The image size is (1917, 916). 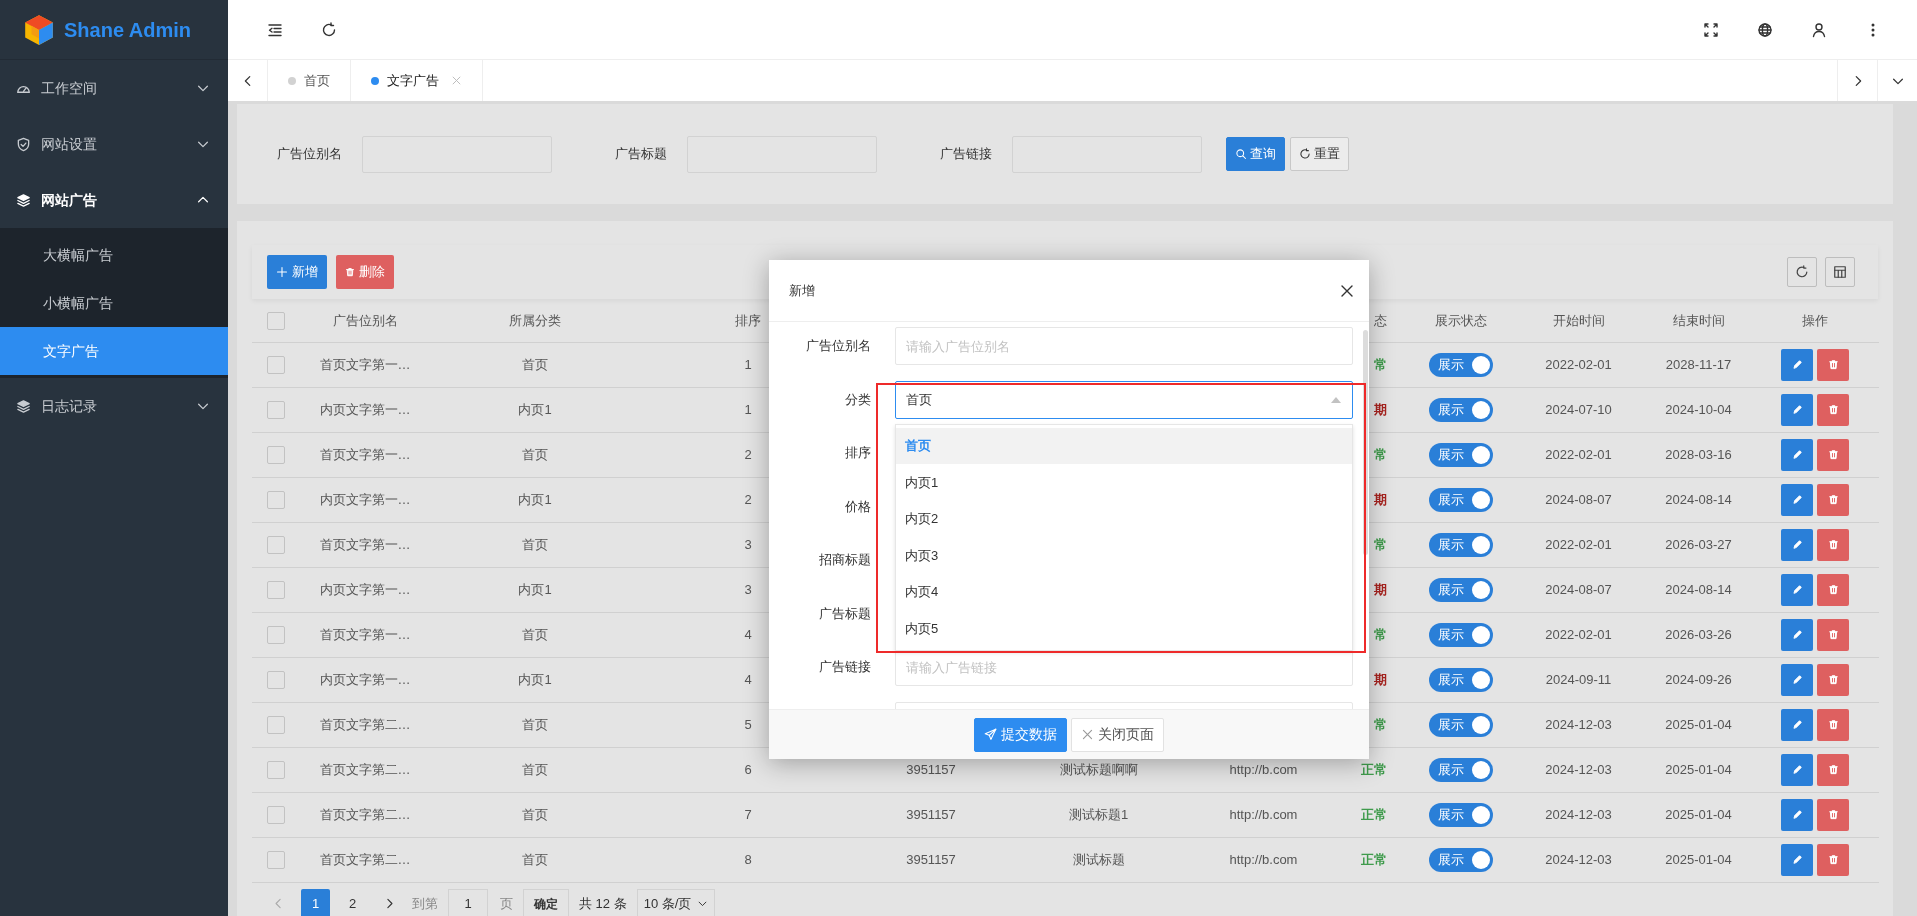 What do you see at coordinates (275, 29) in the screenshot?
I see `menu-icon` at bounding box center [275, 29].